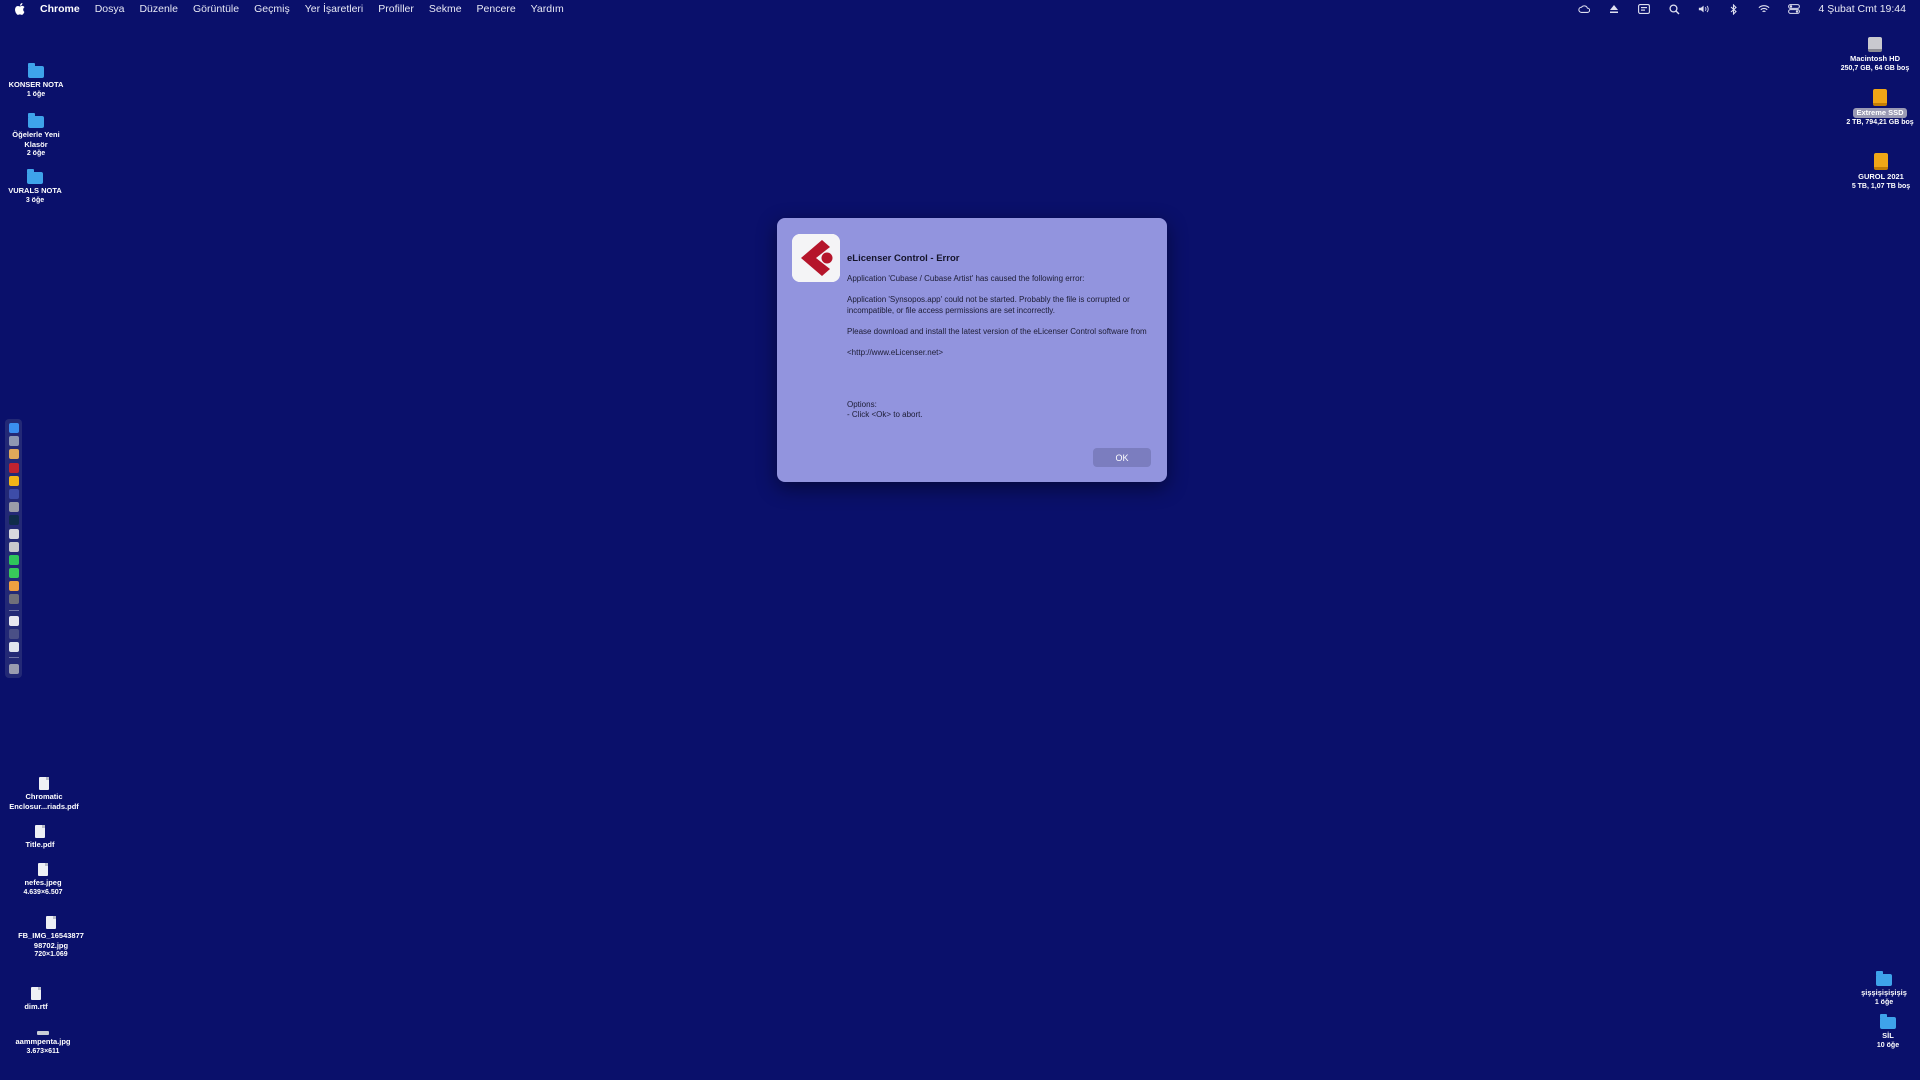 The image size is (1920, 1080). Describe the element at coordinates (13, 559) in the screenshot. I see `spotify-icon` at that location.